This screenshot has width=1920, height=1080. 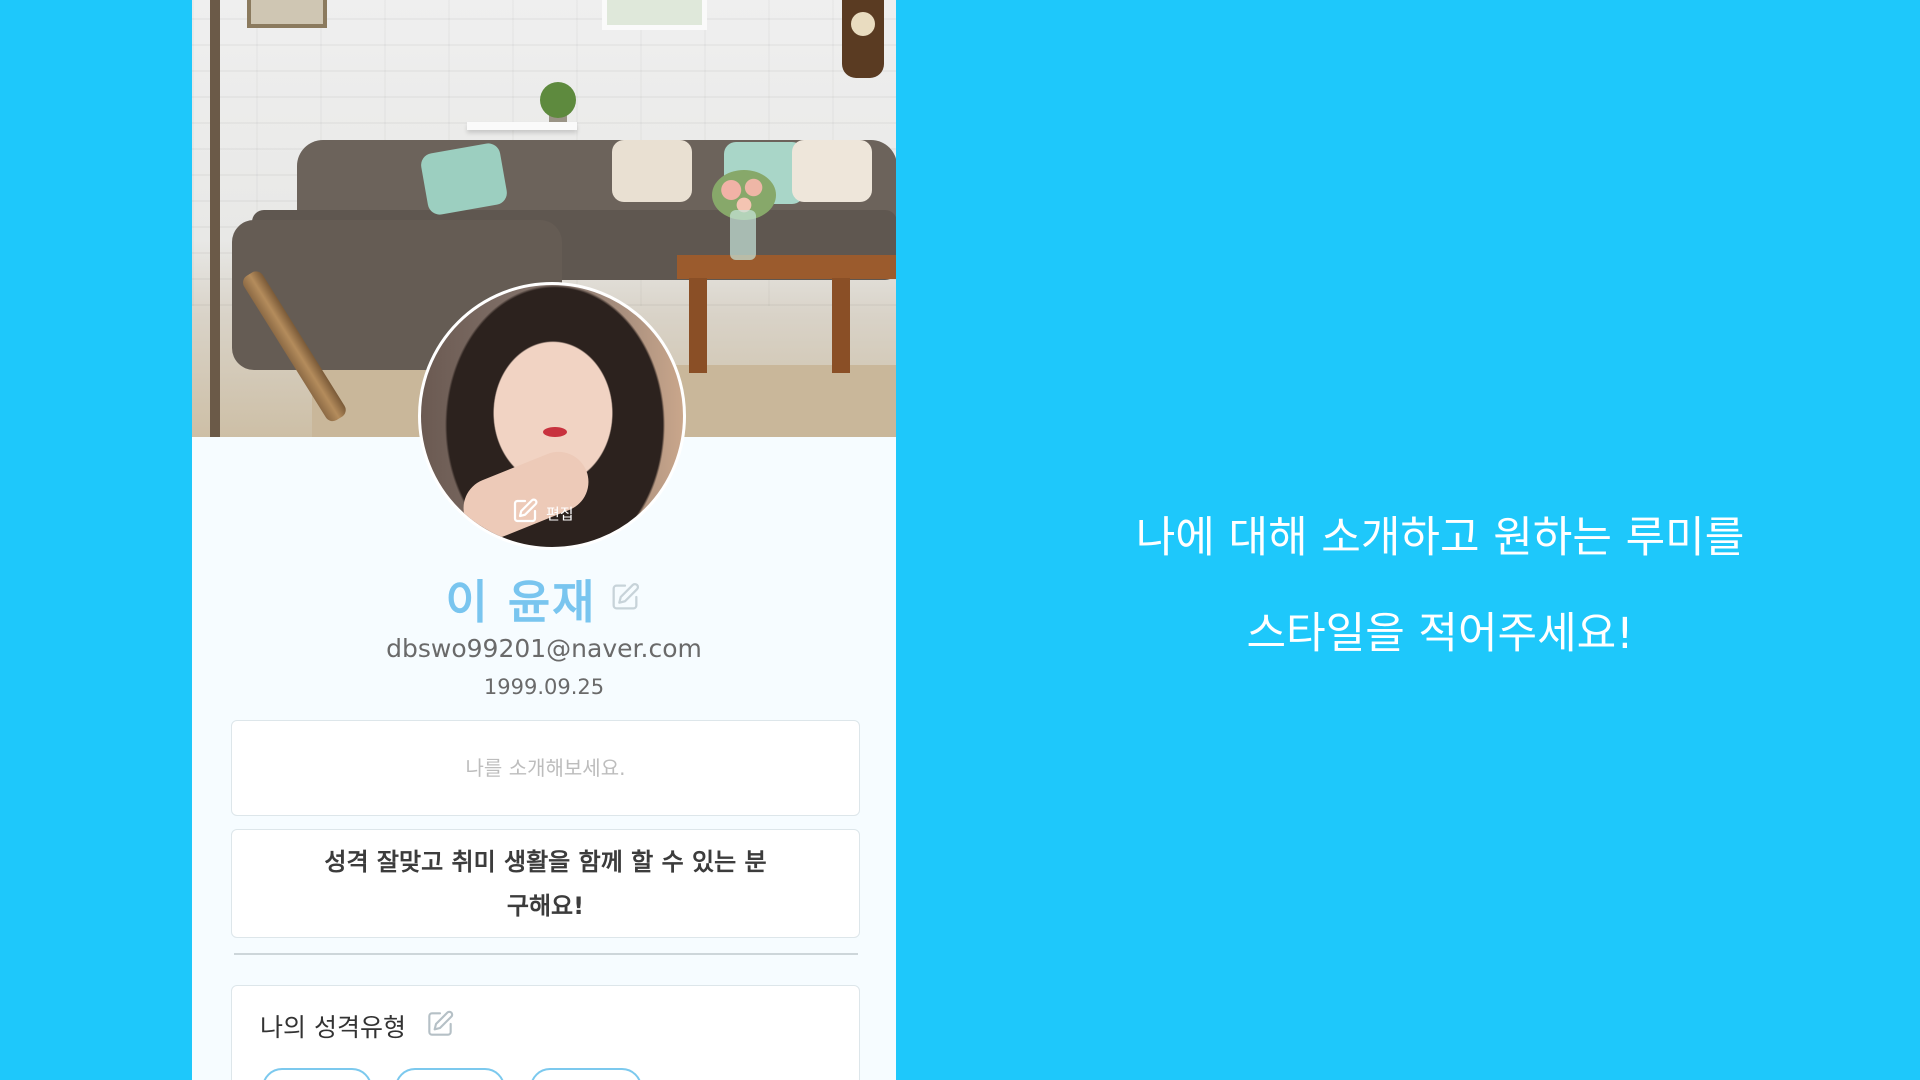 What do you see at coordinates (544, 648) in the screenshot?
I see `profile-email: dbswo99201@naver.com` at bounding box center [544, 648].